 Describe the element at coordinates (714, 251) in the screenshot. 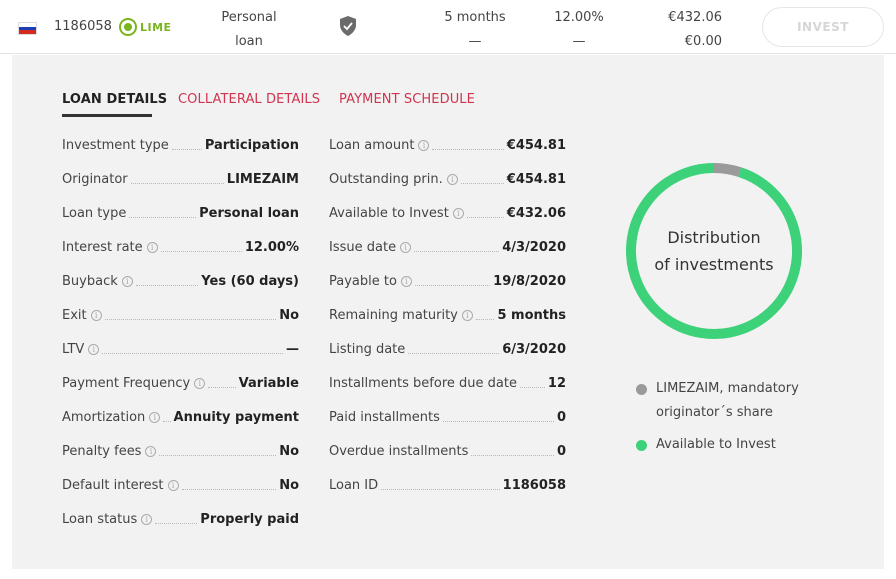

I see `donut-title: Distribution of investments` at that location.